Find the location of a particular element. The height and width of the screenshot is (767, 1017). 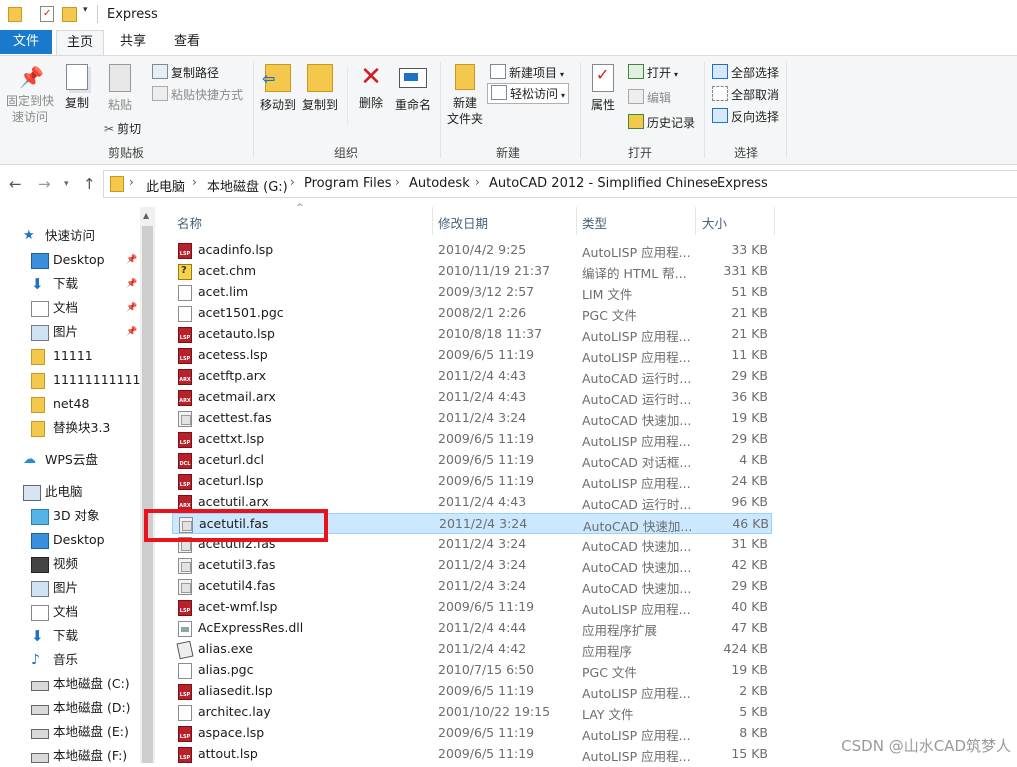

breadcrumb-autodesk: Autodesk is located at coordinates (439, 183).